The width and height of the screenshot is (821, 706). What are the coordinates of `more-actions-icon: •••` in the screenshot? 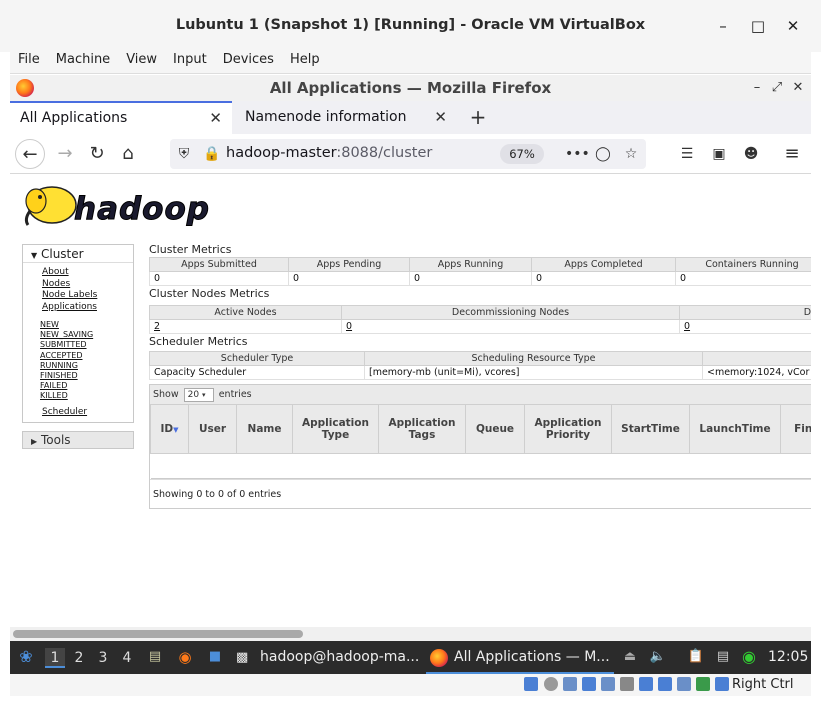 It's located at (577, 154).